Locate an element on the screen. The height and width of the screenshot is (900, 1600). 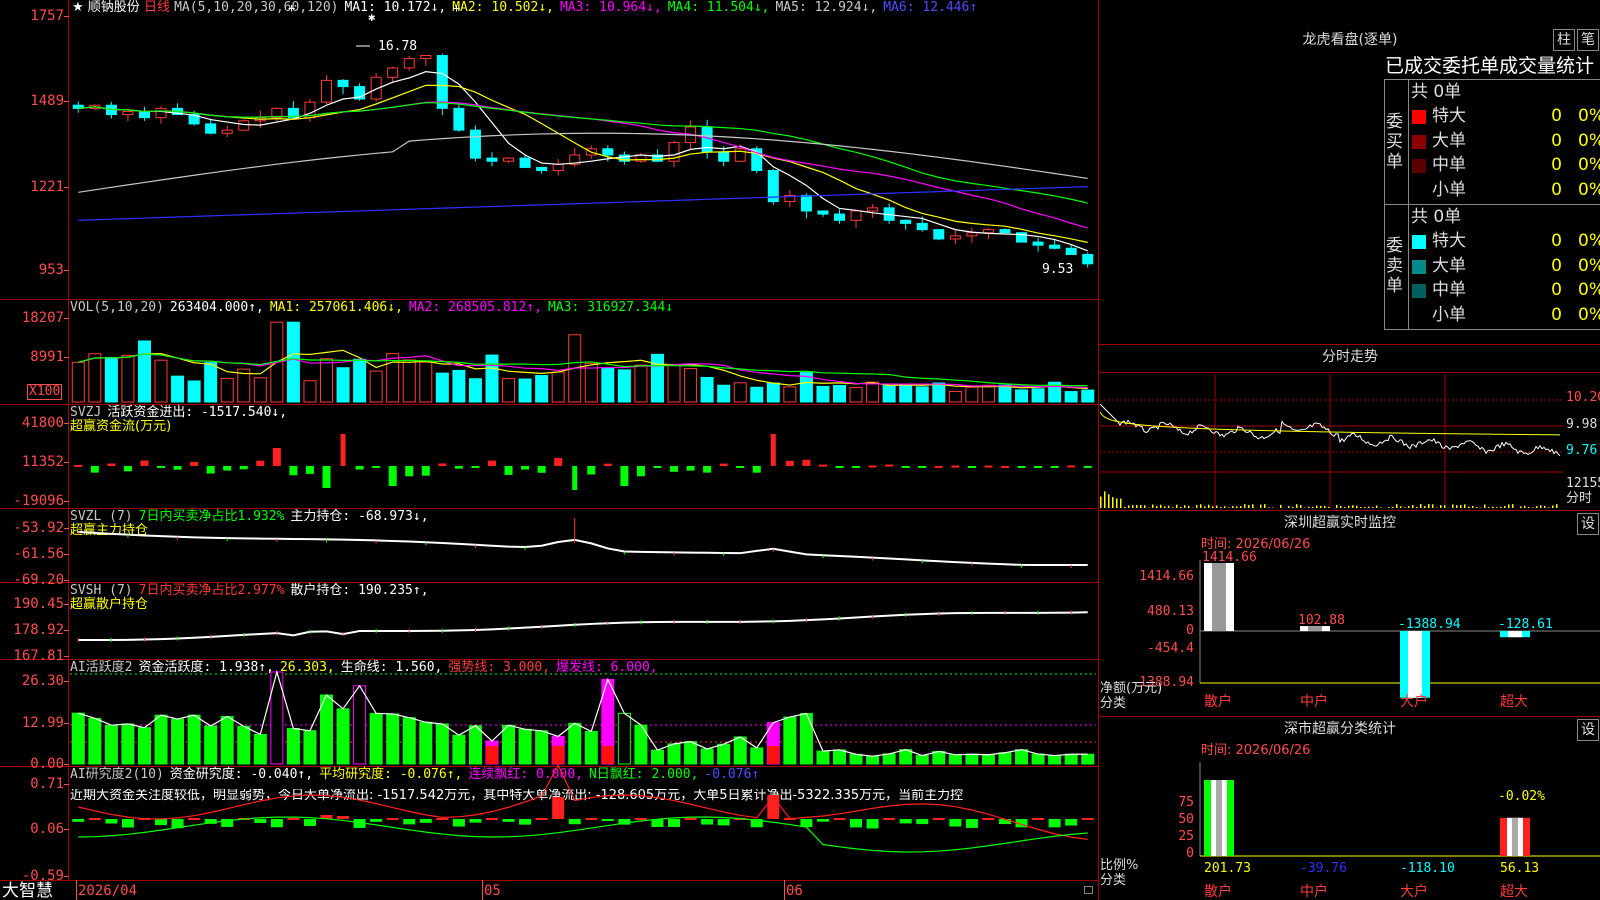
order-type: 大单 is located at coordinates (1449, 140).